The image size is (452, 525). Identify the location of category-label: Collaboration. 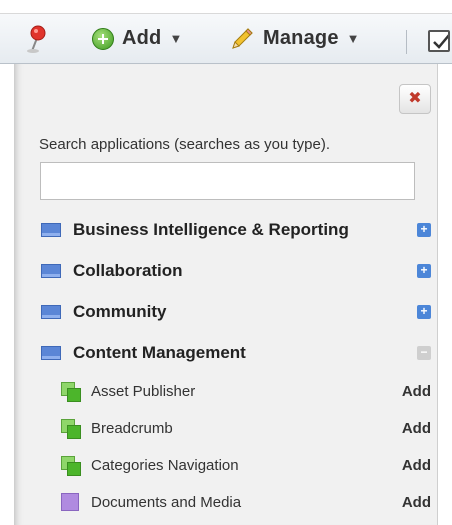
(128, 270).